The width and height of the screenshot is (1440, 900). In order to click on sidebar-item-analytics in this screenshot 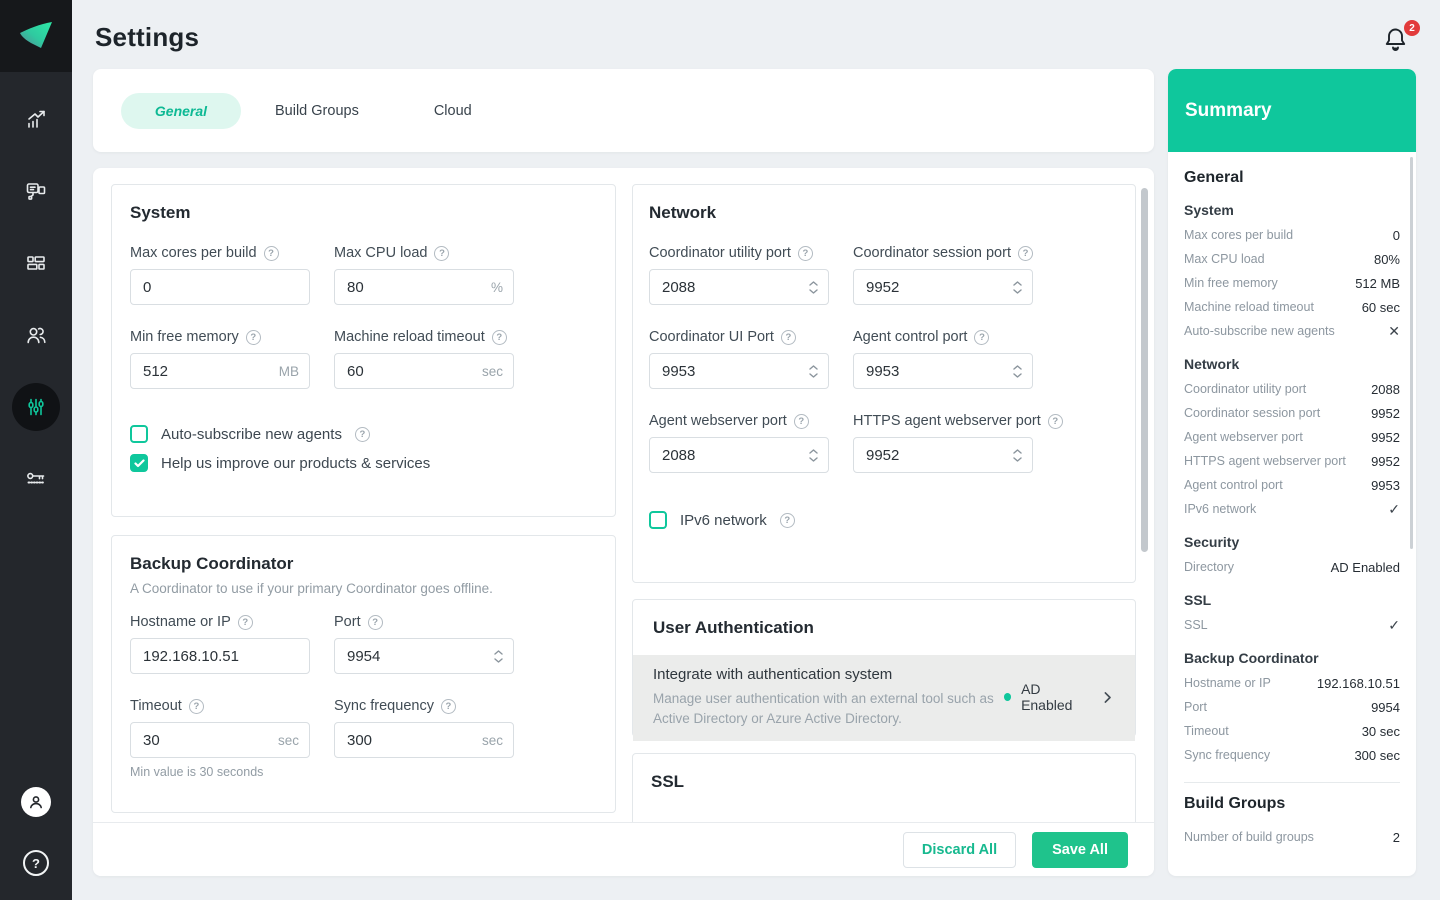, I will do `click(36, 119)`.